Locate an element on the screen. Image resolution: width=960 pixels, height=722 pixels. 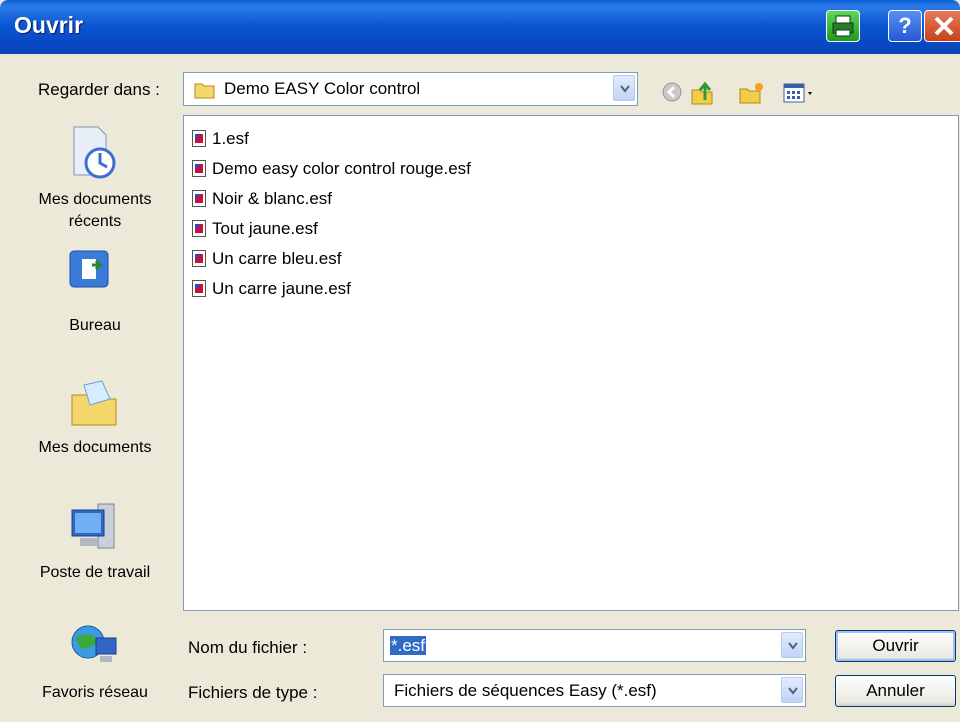
file-name: 1.esf is located at coordinates (230, 138).